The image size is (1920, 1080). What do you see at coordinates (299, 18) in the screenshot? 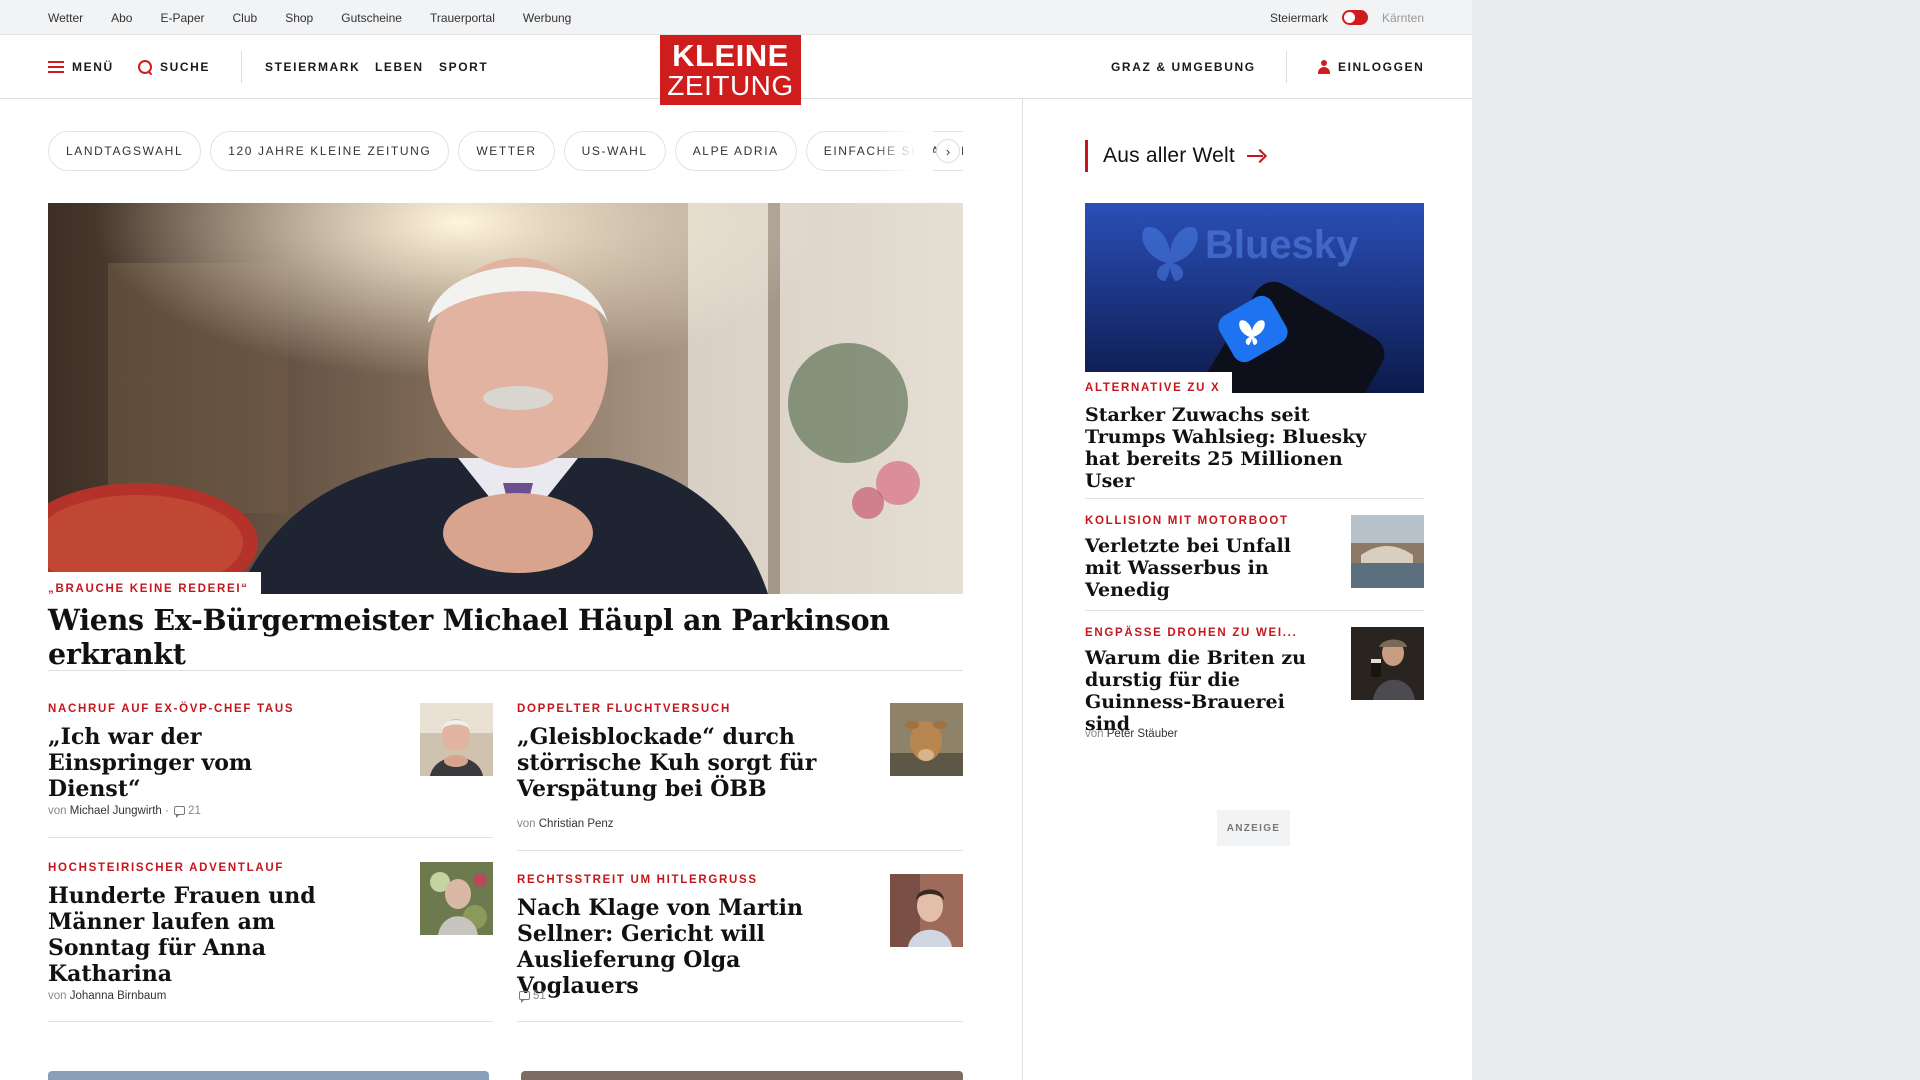
I see `utility-link-shop: Shop` at bounding box center [299, 18].